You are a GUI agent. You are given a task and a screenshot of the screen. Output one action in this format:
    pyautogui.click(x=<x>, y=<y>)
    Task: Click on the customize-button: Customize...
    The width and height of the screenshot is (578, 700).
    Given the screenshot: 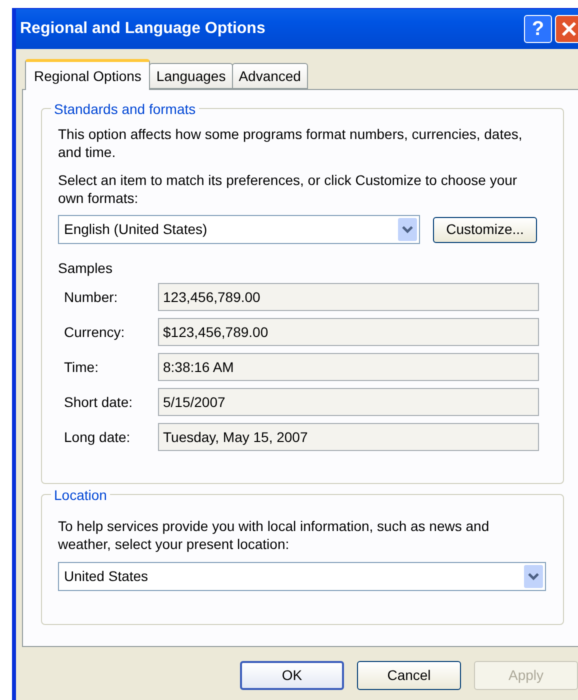 What is the action you would take?
    pyautogui.click(x=485, y=229)
    